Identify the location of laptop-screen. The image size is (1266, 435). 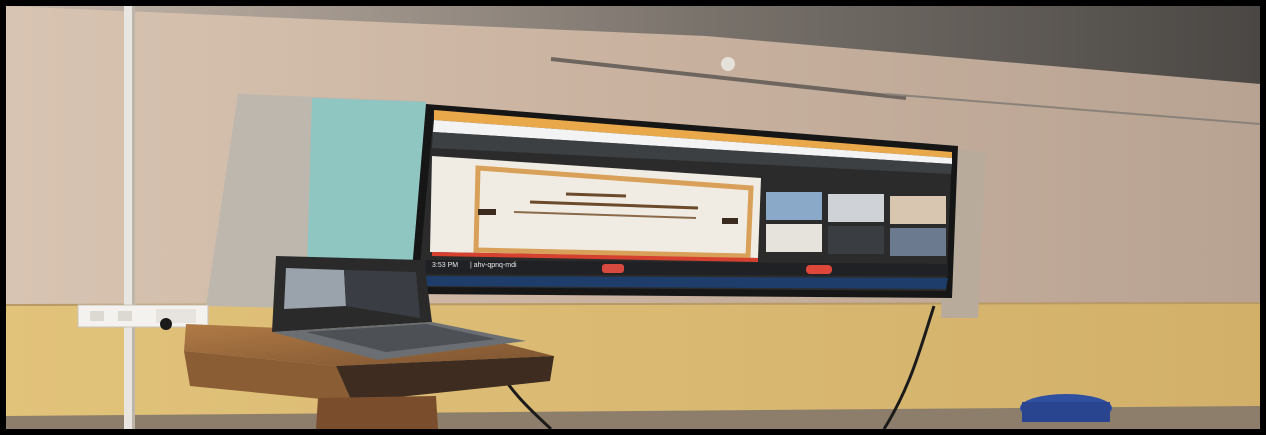
(315, 288).